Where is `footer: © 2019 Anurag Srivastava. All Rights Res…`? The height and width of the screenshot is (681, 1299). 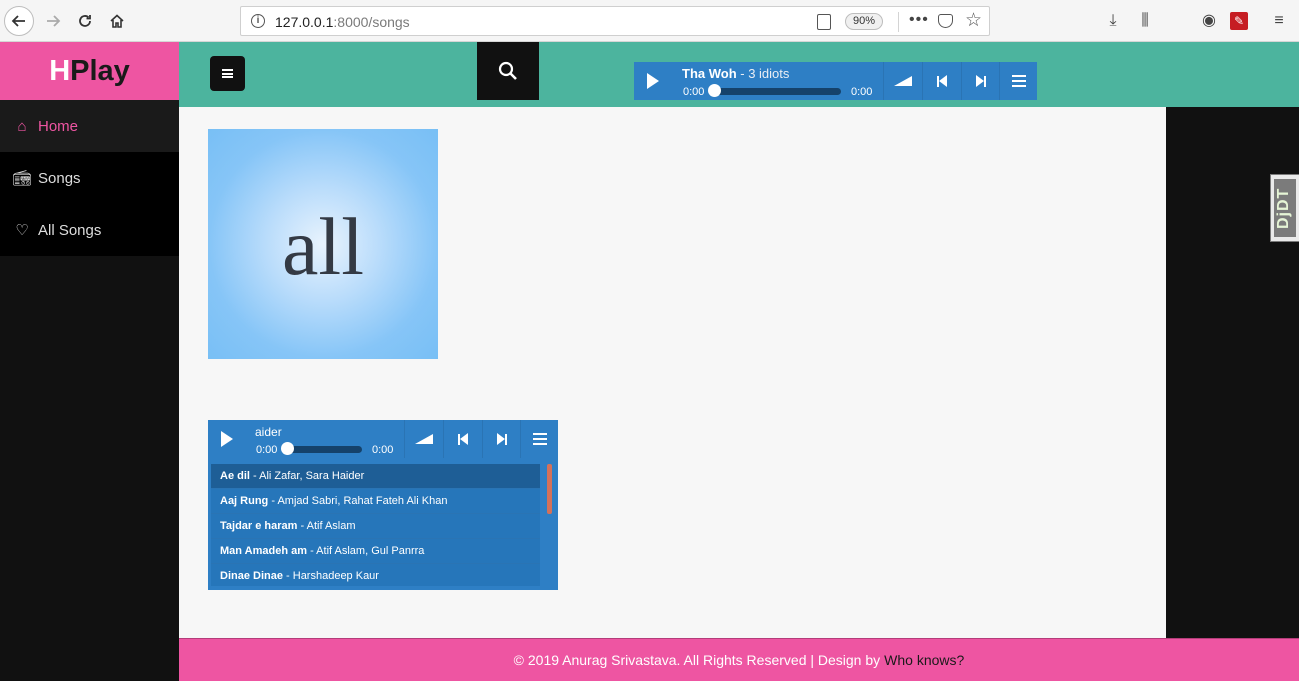
footer: © 2019 Anurag Srivastava. All Rights Res… is located at coordinates (739, 659).